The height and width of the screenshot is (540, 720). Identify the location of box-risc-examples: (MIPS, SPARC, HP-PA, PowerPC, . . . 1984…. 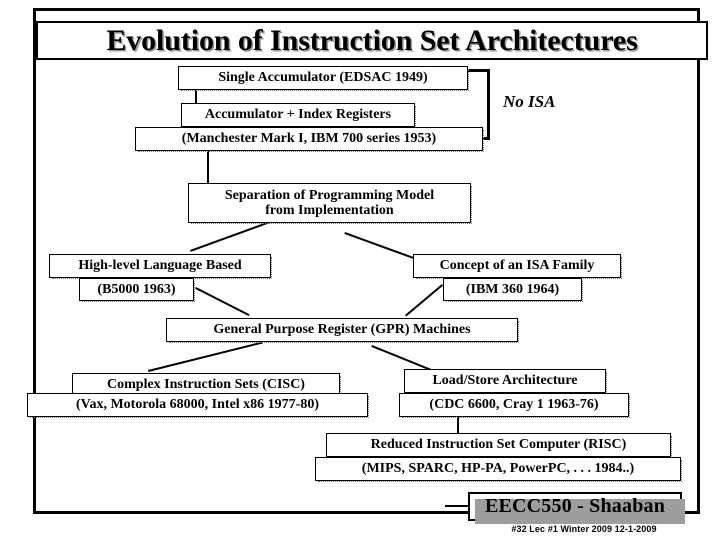
(498, 469).